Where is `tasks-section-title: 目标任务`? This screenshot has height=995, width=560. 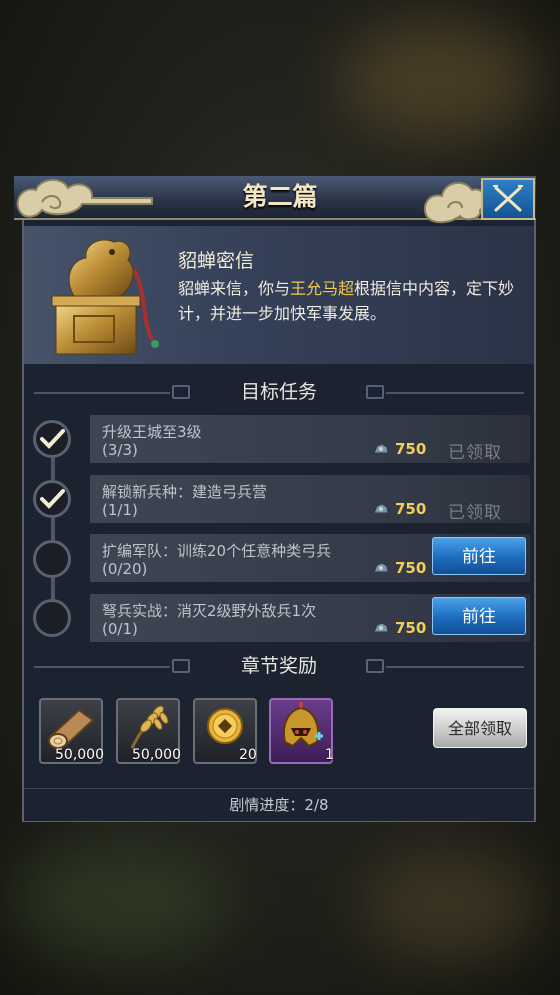
tasks-section-title: 目标任务 is located at coordinates (278, 392).